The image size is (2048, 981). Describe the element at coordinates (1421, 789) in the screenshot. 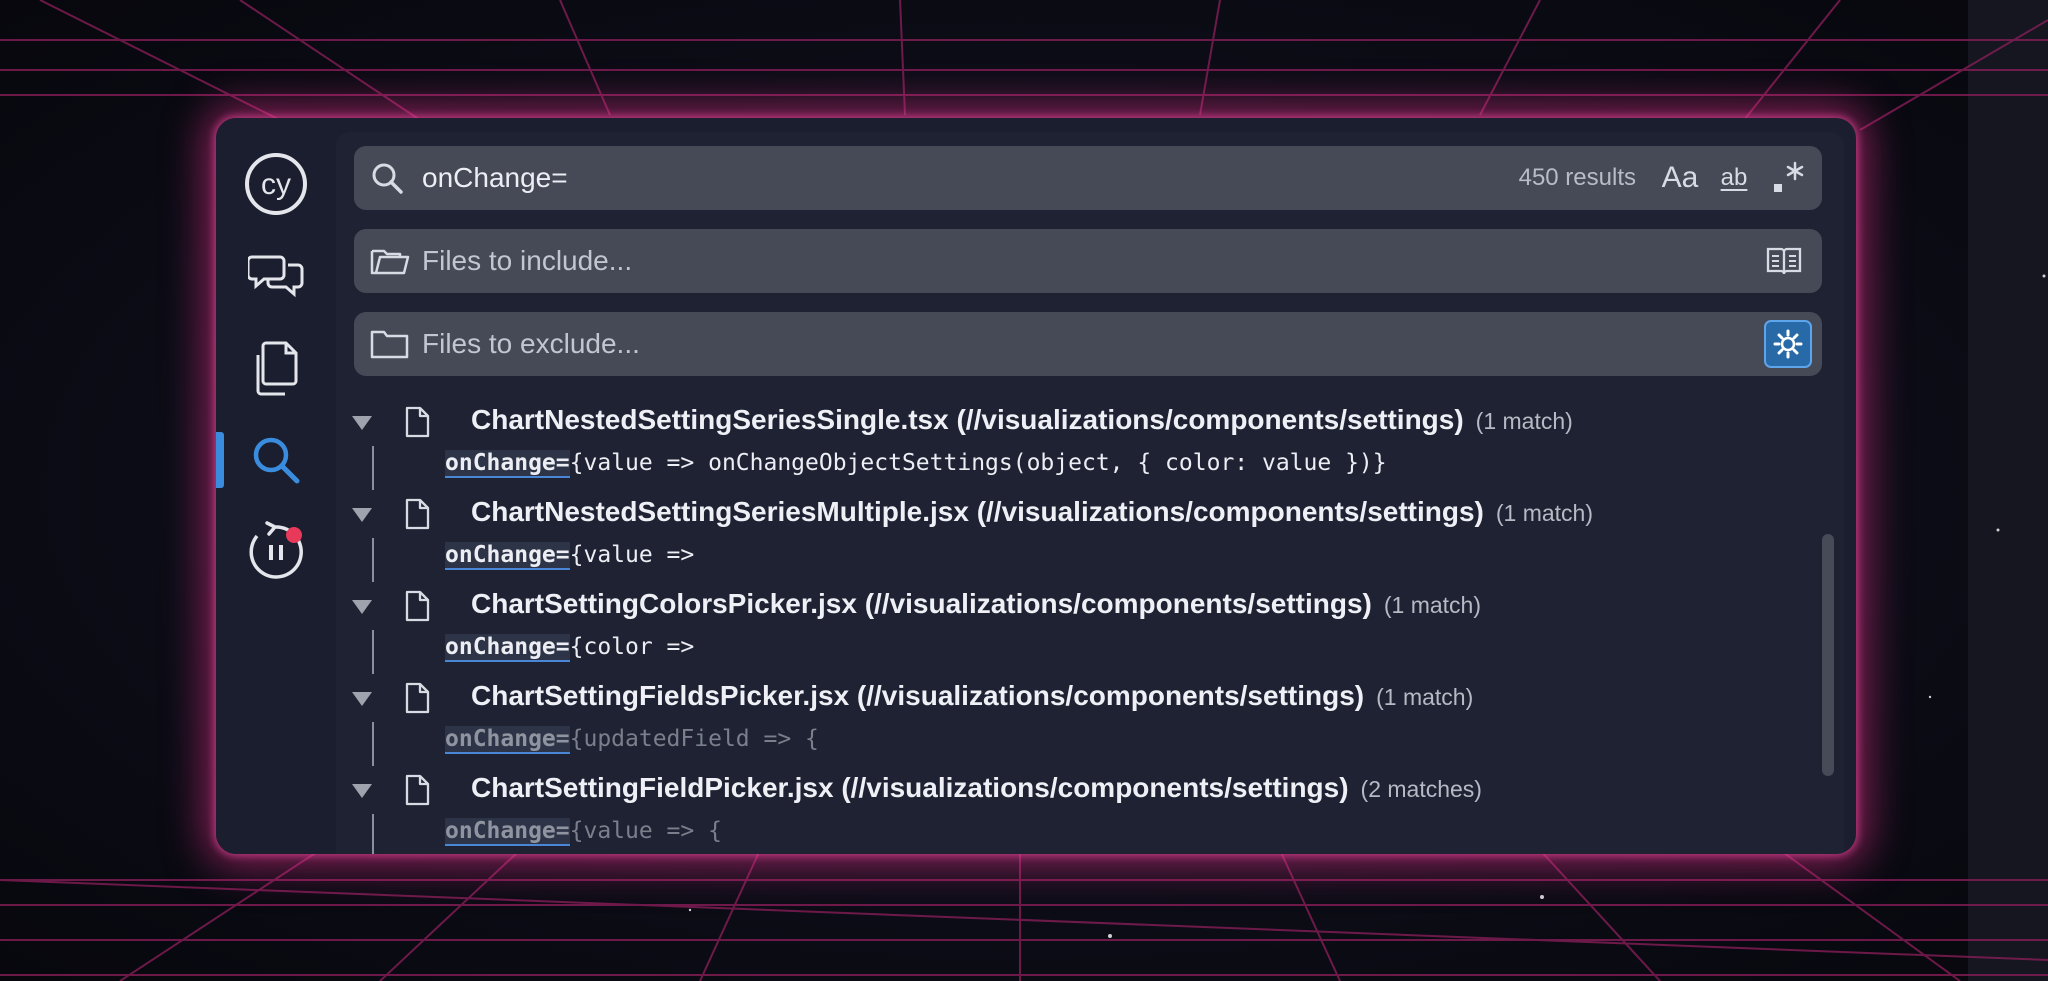

I see `match-count: (2 matches)` at that location.